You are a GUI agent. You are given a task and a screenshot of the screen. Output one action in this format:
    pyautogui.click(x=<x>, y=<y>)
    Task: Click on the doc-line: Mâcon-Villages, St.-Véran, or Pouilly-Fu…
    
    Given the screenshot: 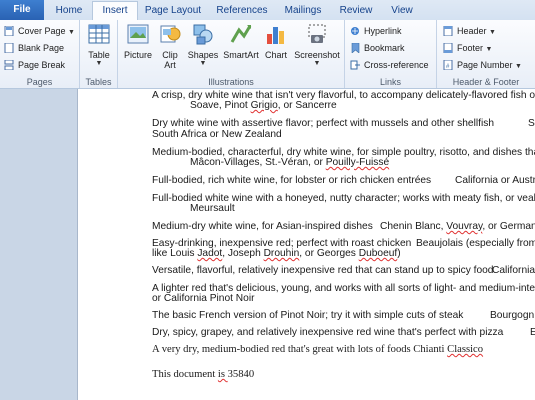 What is the action you would take?
    pyautogui.click(x=290, y=162)
    